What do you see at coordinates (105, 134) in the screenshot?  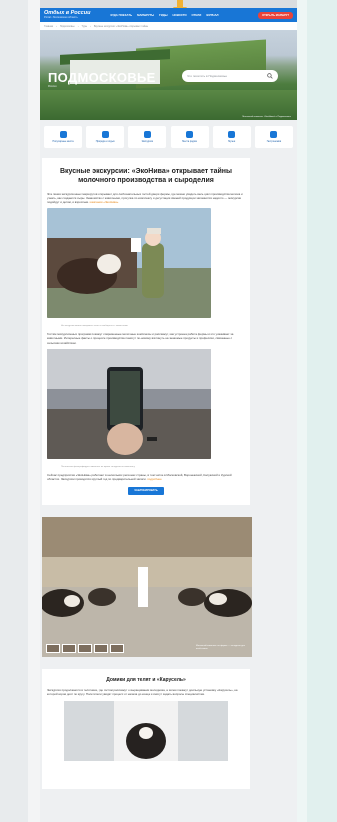 I see `tree-icon` at bounding box center [105, 134].